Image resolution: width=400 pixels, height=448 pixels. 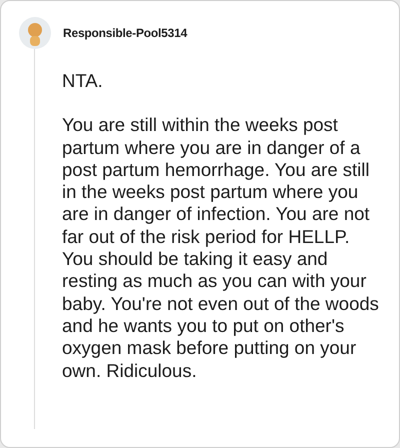 What do you see at coordinates (83, 81) in the screenshot?
I see `comment-text: NTA.` at bounding box center [83, 81].